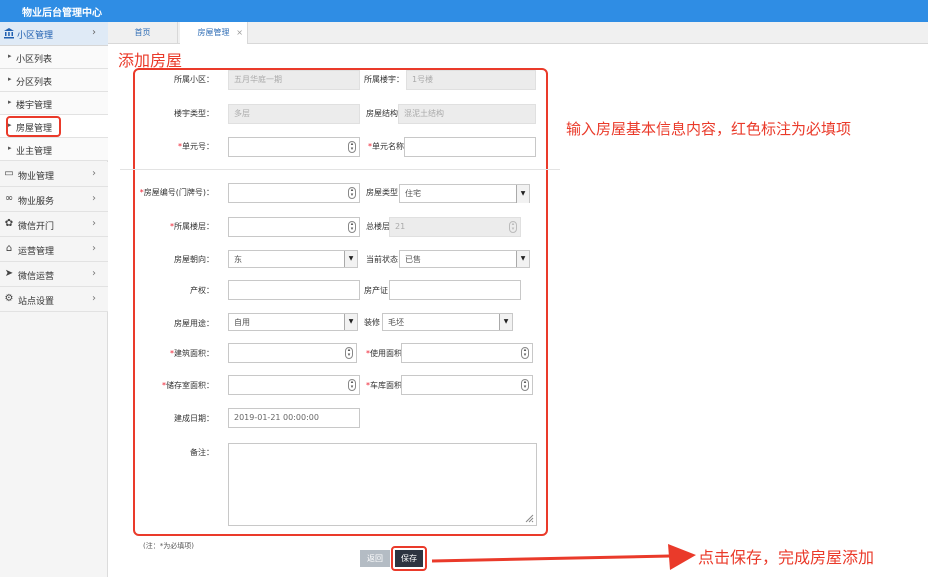 The height and width of the screenshot is (577, 928). Describe the element at coordinates (372, 322) in the screenshot. I see `decoration-label: 装修` at that location.